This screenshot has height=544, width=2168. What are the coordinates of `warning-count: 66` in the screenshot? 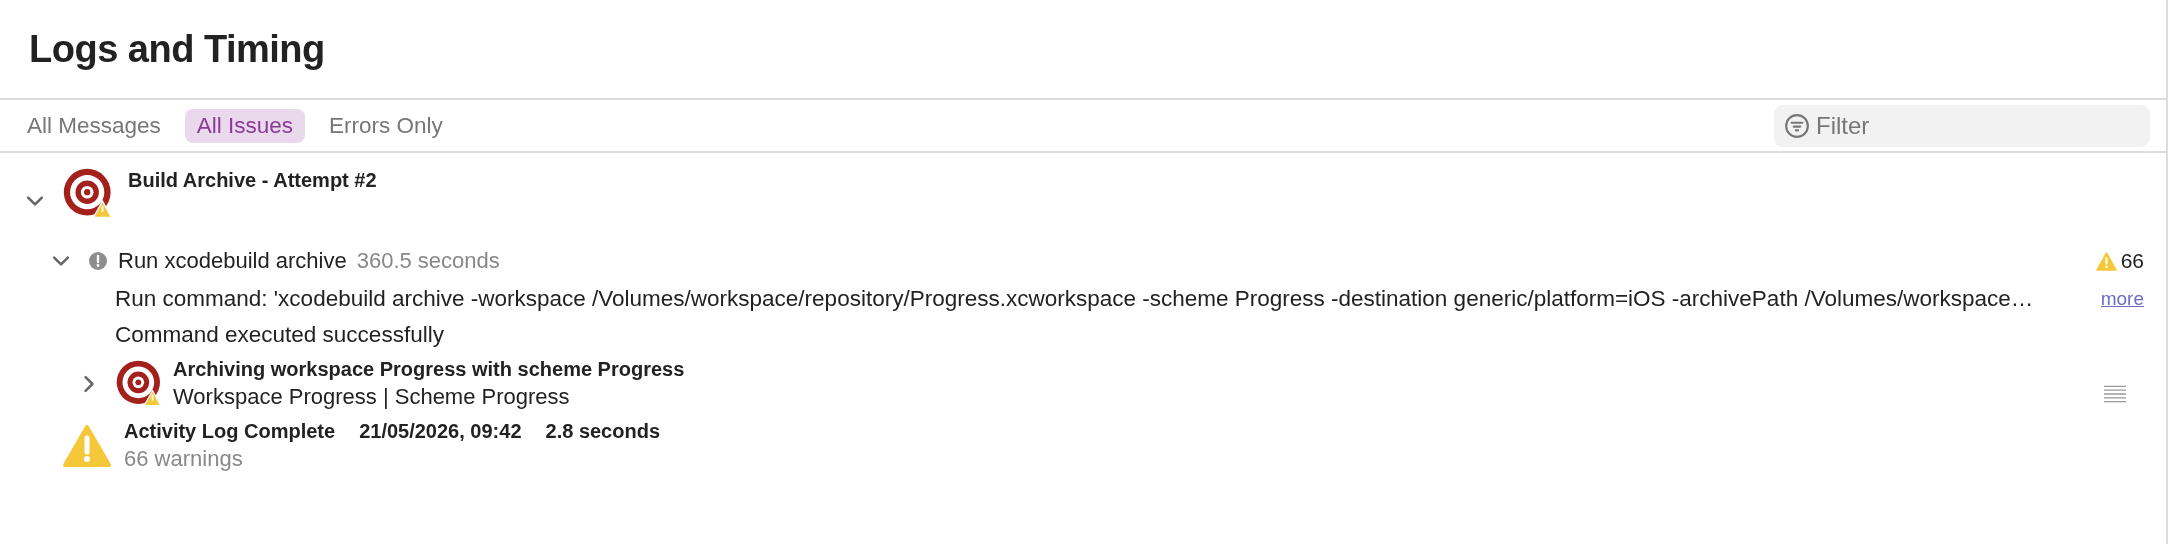 It's located at (2132, 261).